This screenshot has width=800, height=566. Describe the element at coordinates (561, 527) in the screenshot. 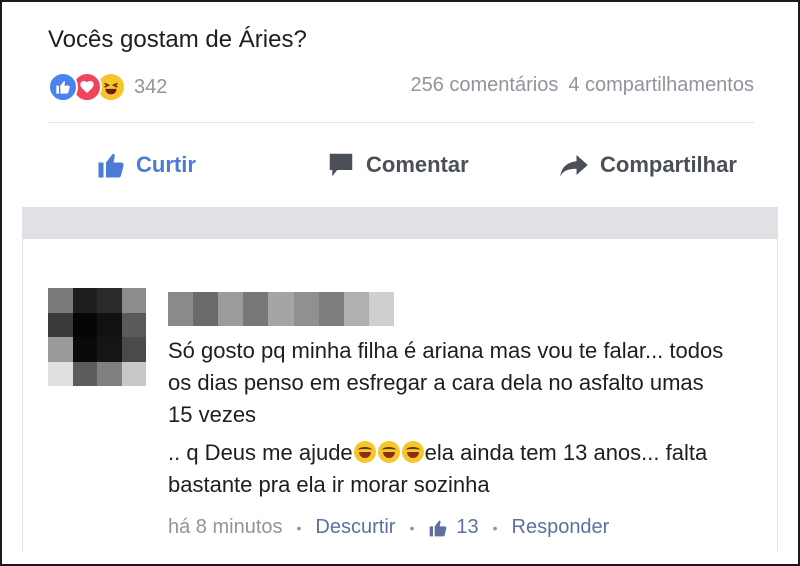

I see `reply-button: Responder` at that location.